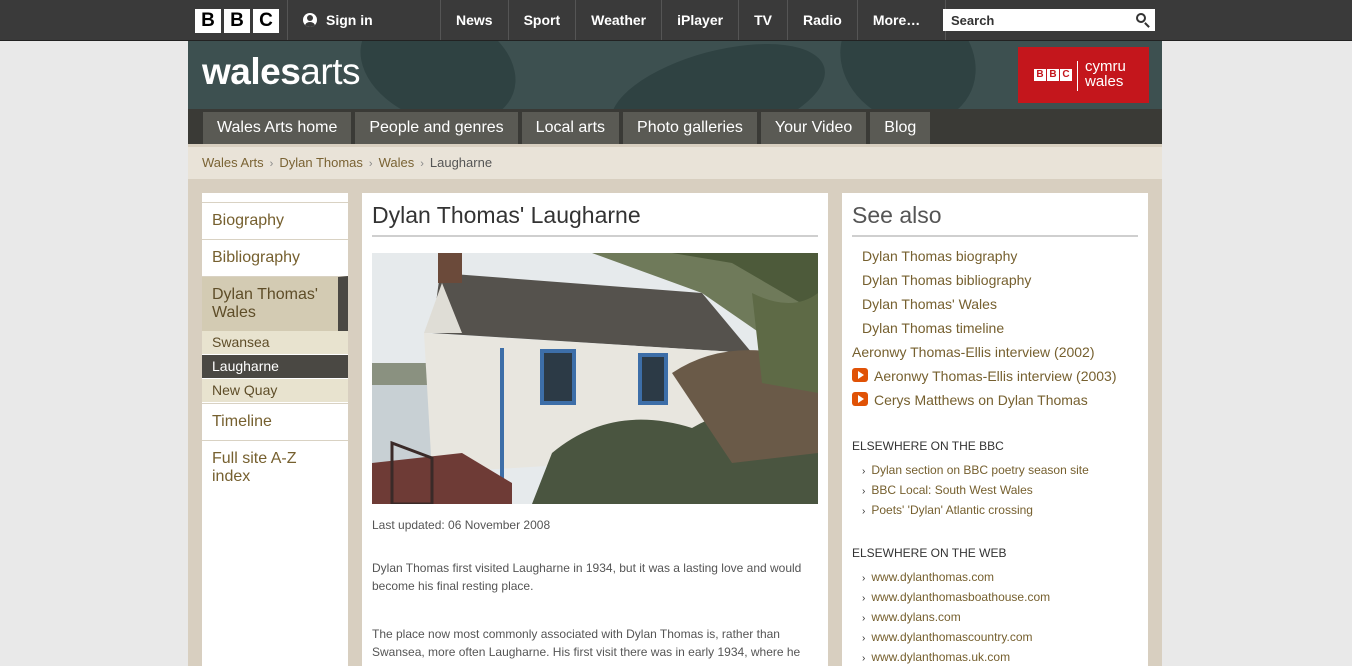 This screenshot has height=666, width=1352. What do you see at coordinates (929, 304) in the screenshot?
I see `link-label: Dylan Thomas' Wales` at bounding box center [929, 304].